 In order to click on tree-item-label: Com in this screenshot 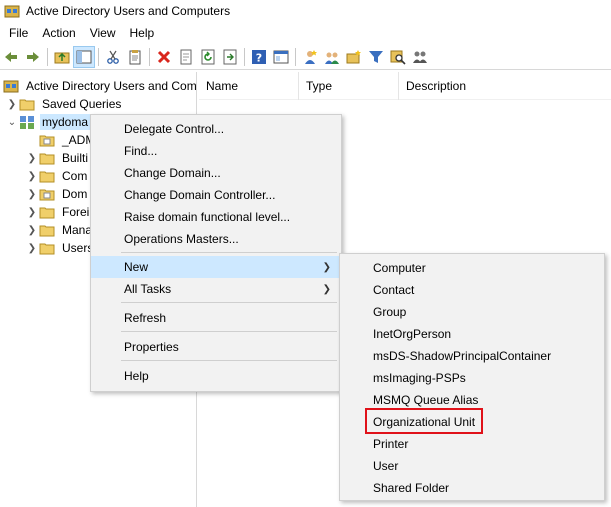, I will do `click(75, 176)`.